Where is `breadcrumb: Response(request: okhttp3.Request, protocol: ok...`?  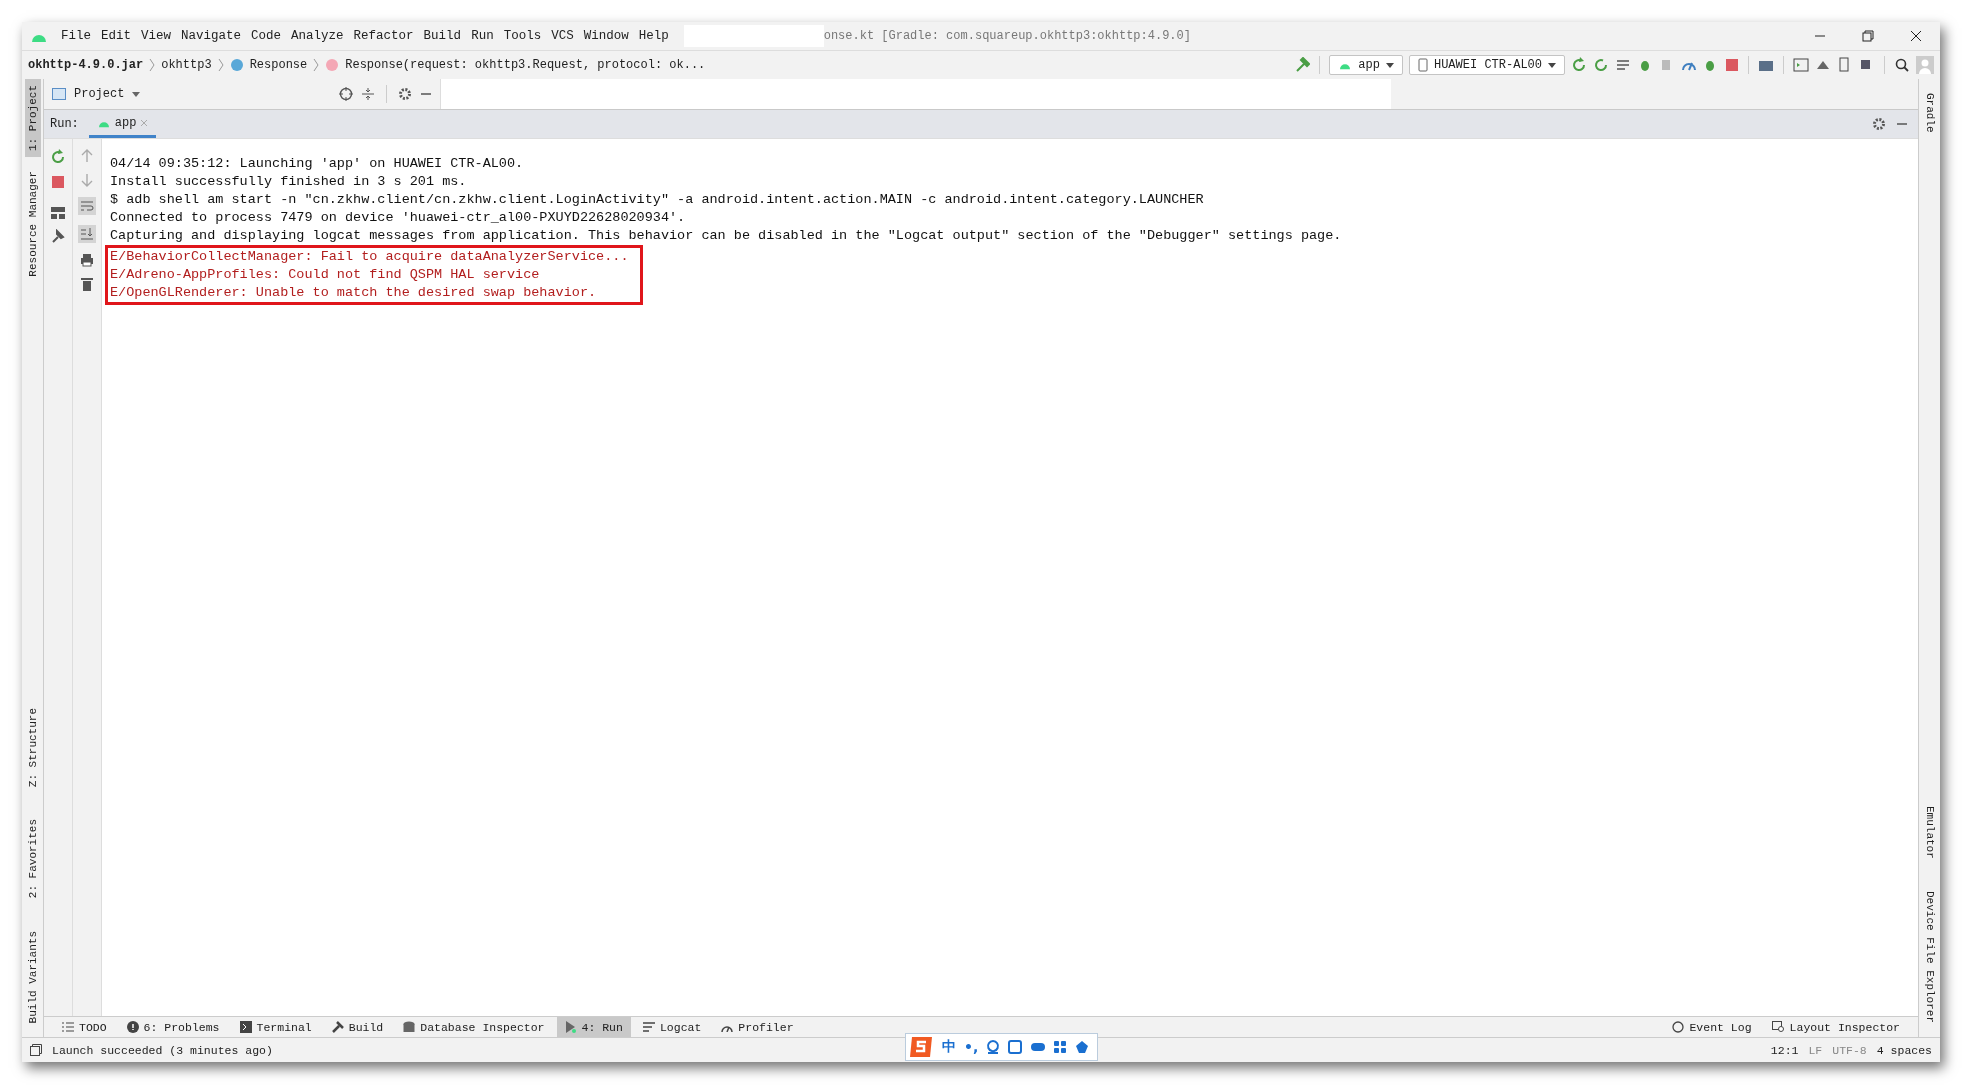
breadcrumb: Response(request: okhttp3.Request, protocol: ok... is located at coordinates (525, 65).